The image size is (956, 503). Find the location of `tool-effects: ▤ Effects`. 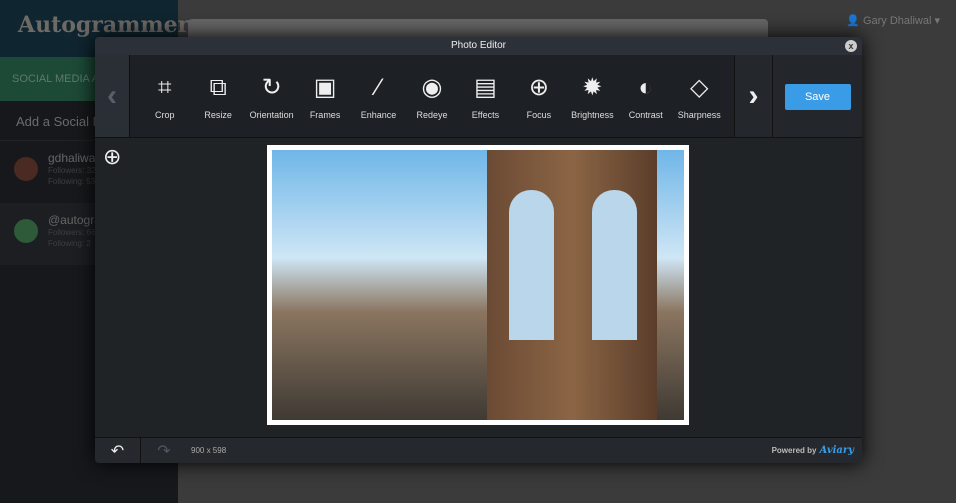

tool-effects: ▤ Effects is located at coordinates (485, 96).